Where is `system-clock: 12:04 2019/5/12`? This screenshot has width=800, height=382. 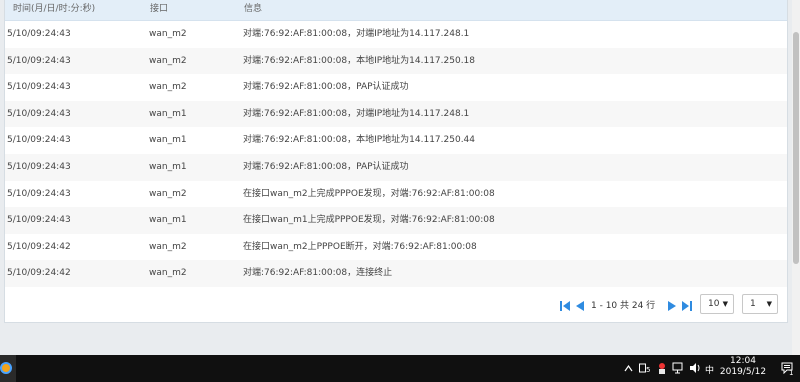 system-clock: 12:04 2019/5/12 is located at coordinates (743, 367).